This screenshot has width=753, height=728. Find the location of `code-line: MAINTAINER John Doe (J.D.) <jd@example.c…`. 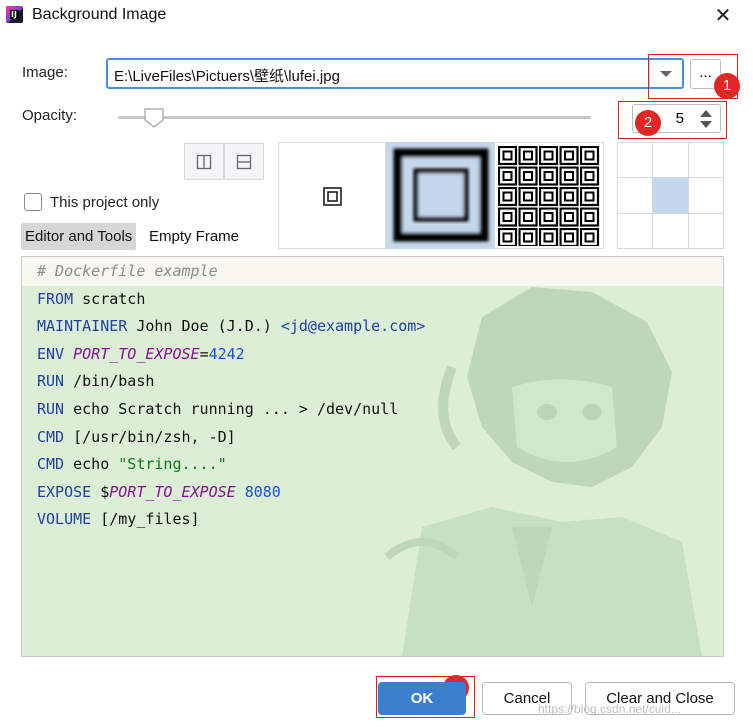

code-line: MAINTAINER John Doe (J.D.) <jd@example.c… is located at coordinates (231, 326).